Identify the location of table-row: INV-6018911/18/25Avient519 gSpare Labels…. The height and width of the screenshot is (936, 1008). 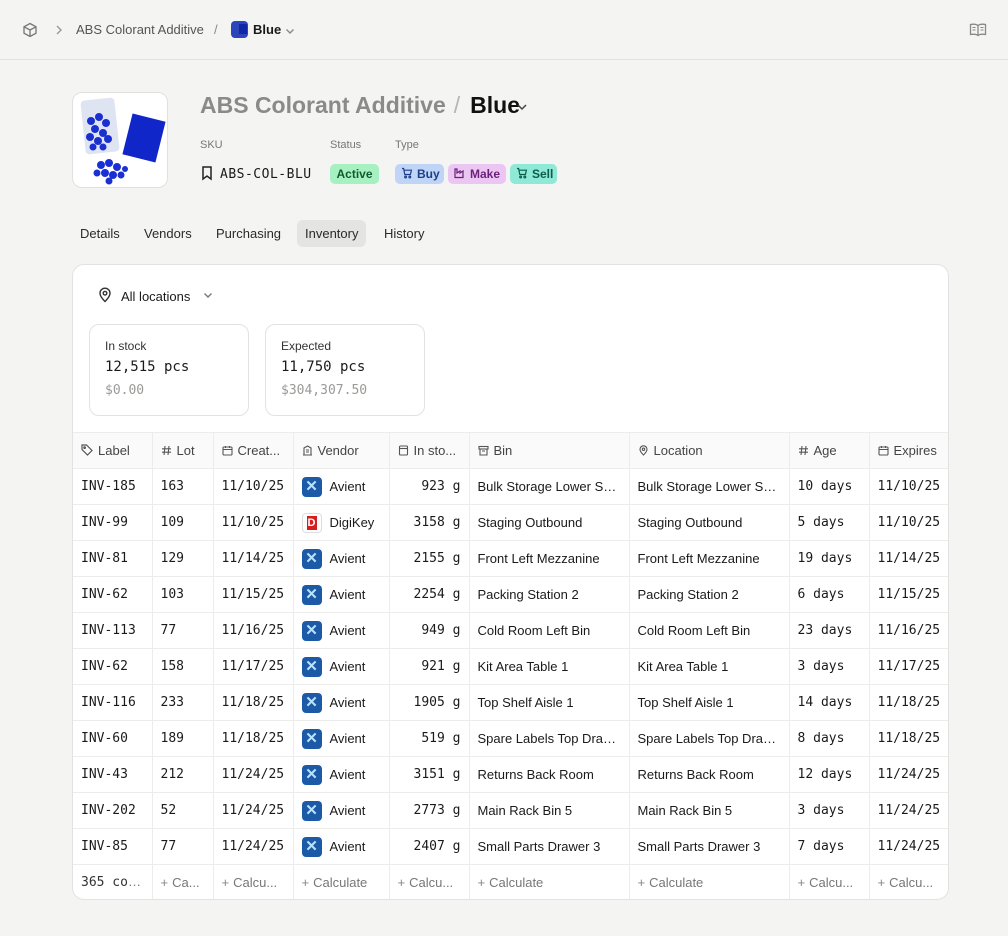
(510, 738).